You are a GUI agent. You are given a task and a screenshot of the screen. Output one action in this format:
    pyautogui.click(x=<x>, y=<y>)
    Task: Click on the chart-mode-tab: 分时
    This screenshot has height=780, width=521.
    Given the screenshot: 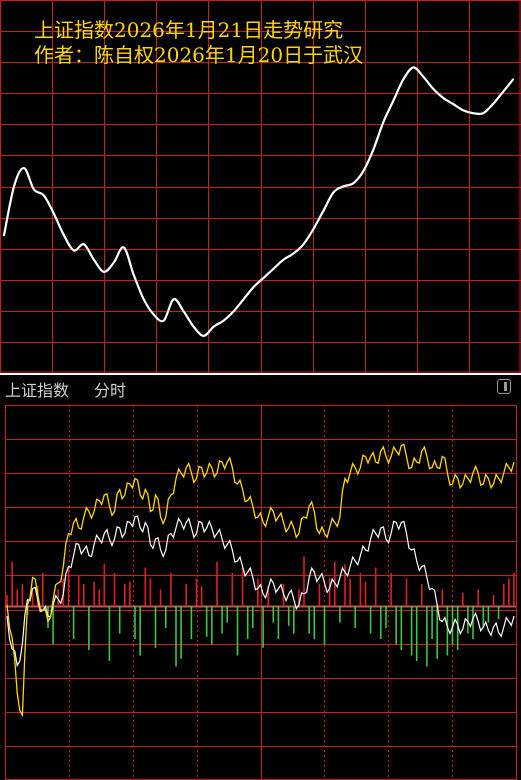 What is the action you would take?
    pyautogui.click(x=110, y=389)
    